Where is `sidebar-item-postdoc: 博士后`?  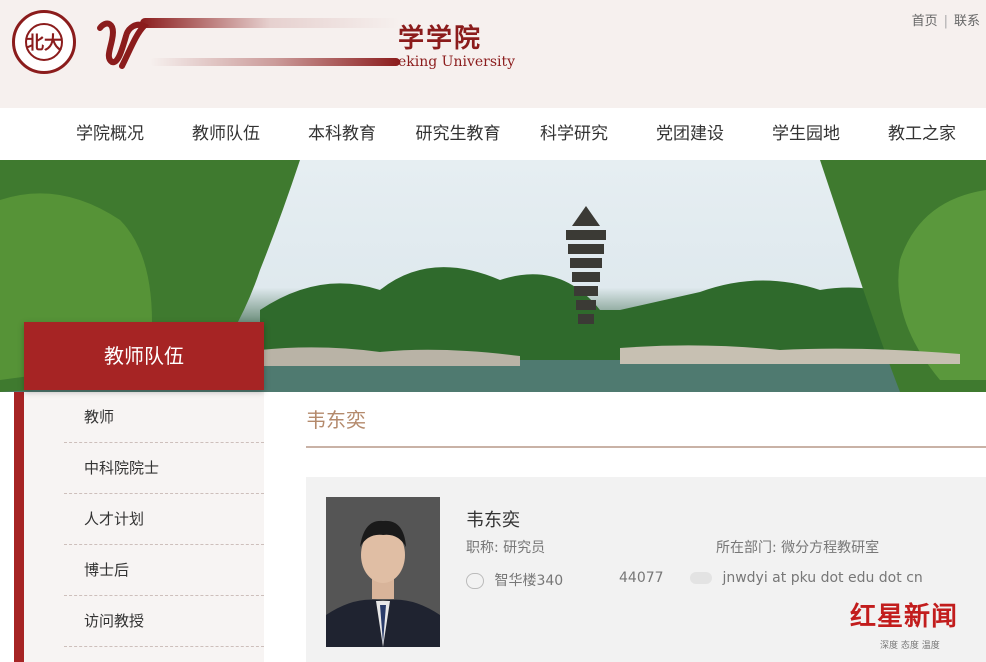 sidebar-item-postdoc: 博士后 is located at coordinates (164, 570).